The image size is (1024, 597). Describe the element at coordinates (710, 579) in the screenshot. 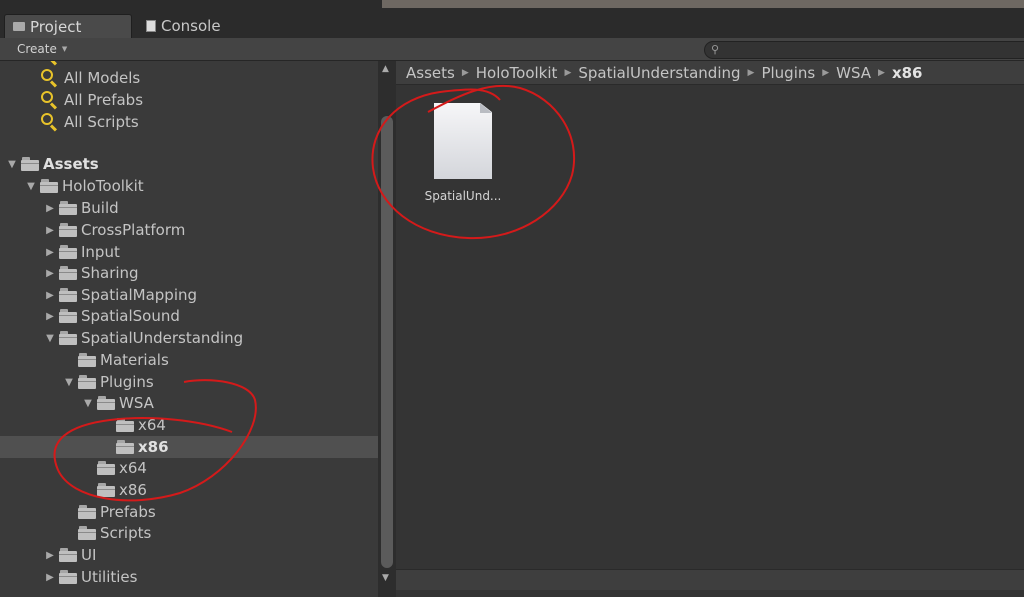

I see `asset-browser-footer` at that location.